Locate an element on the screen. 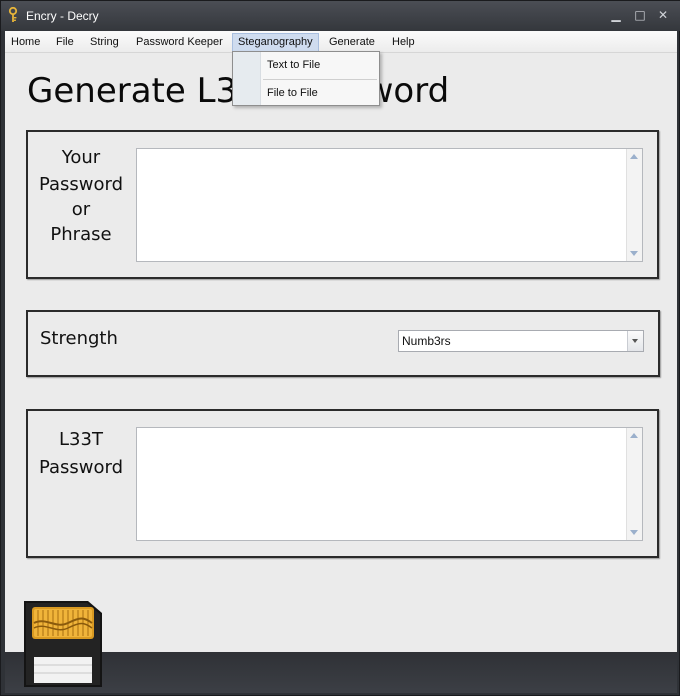  footer-bar is located at coordinates (341, 672).